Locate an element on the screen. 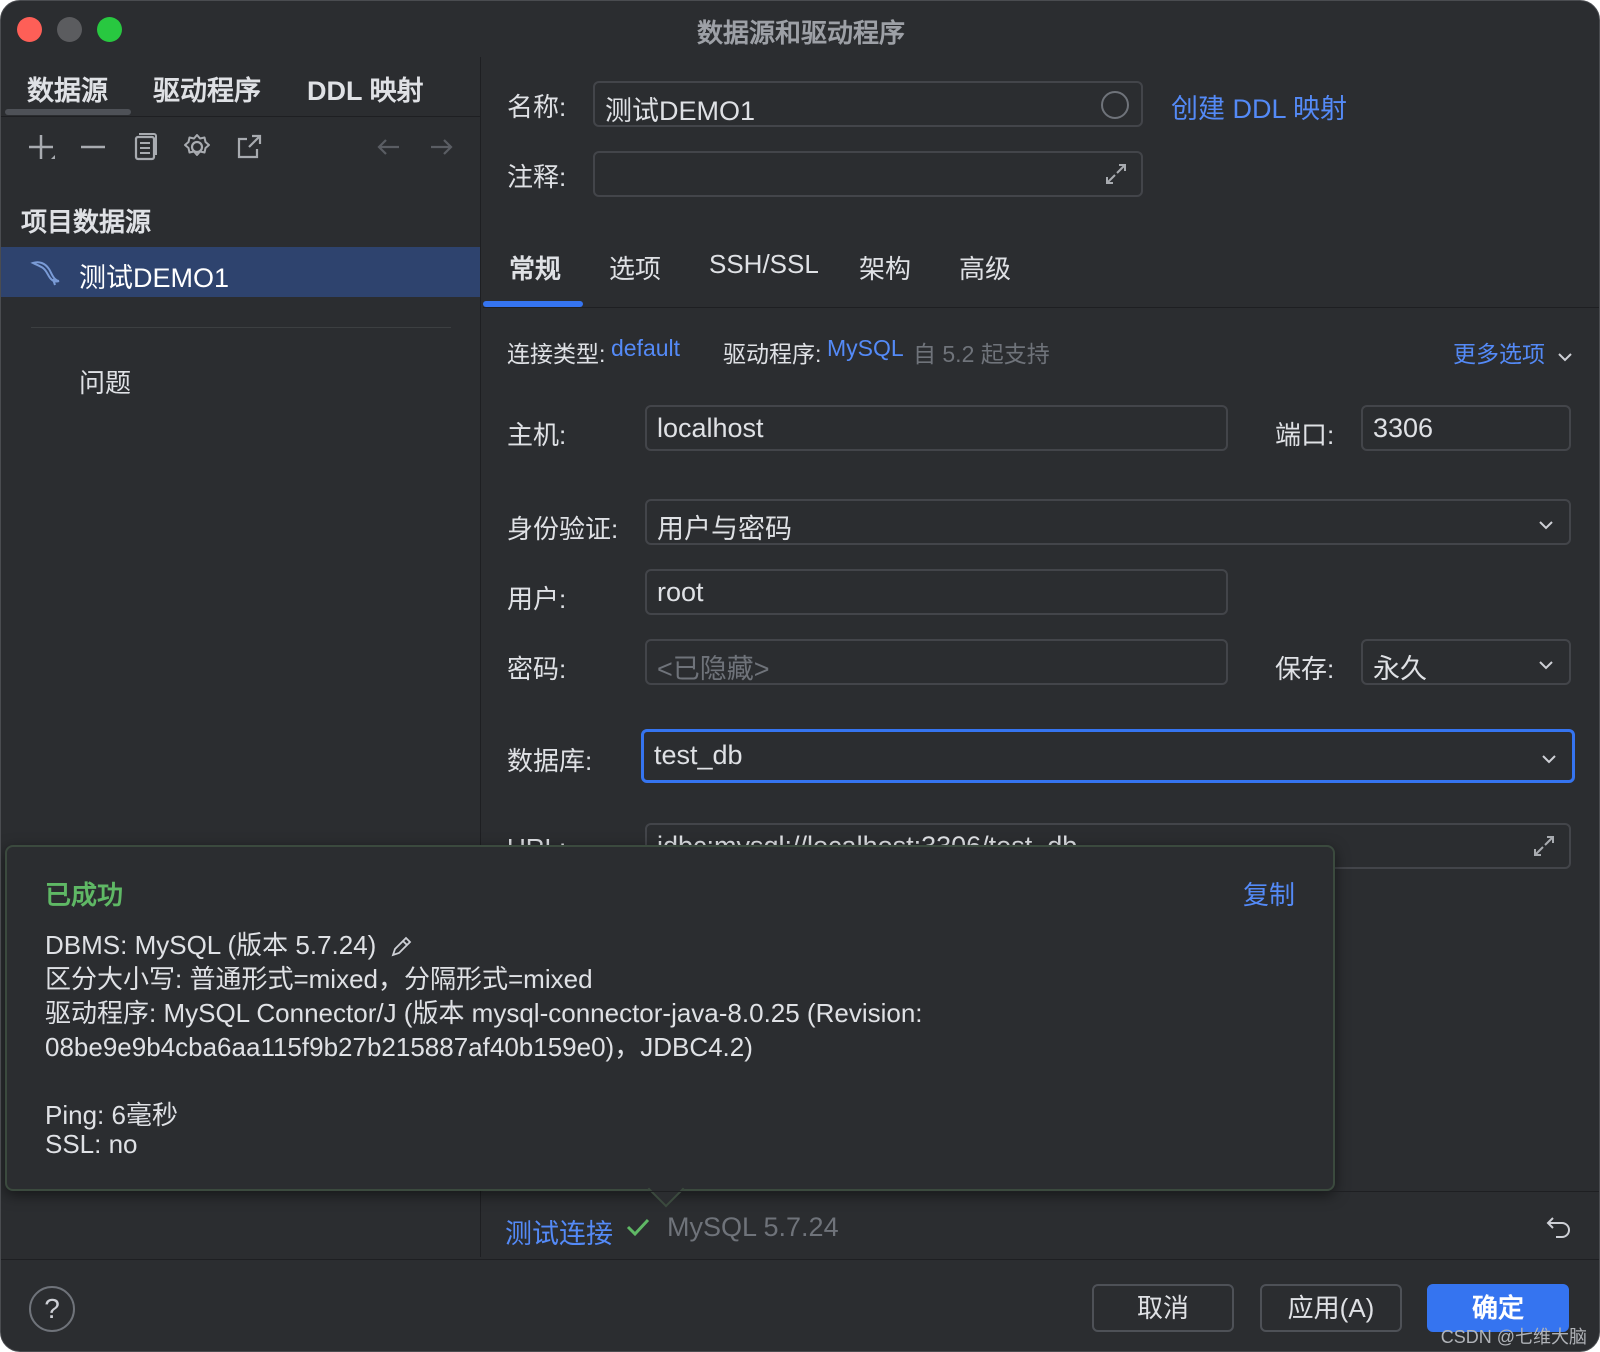  popup-status: 已成功 is located at coordinates (84, 895).